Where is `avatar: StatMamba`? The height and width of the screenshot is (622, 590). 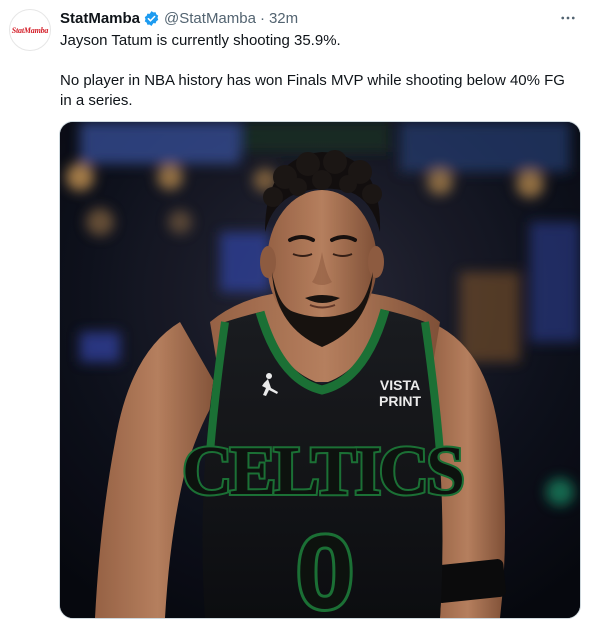
avatar: StatMamba is located at coordinates (30, 30).